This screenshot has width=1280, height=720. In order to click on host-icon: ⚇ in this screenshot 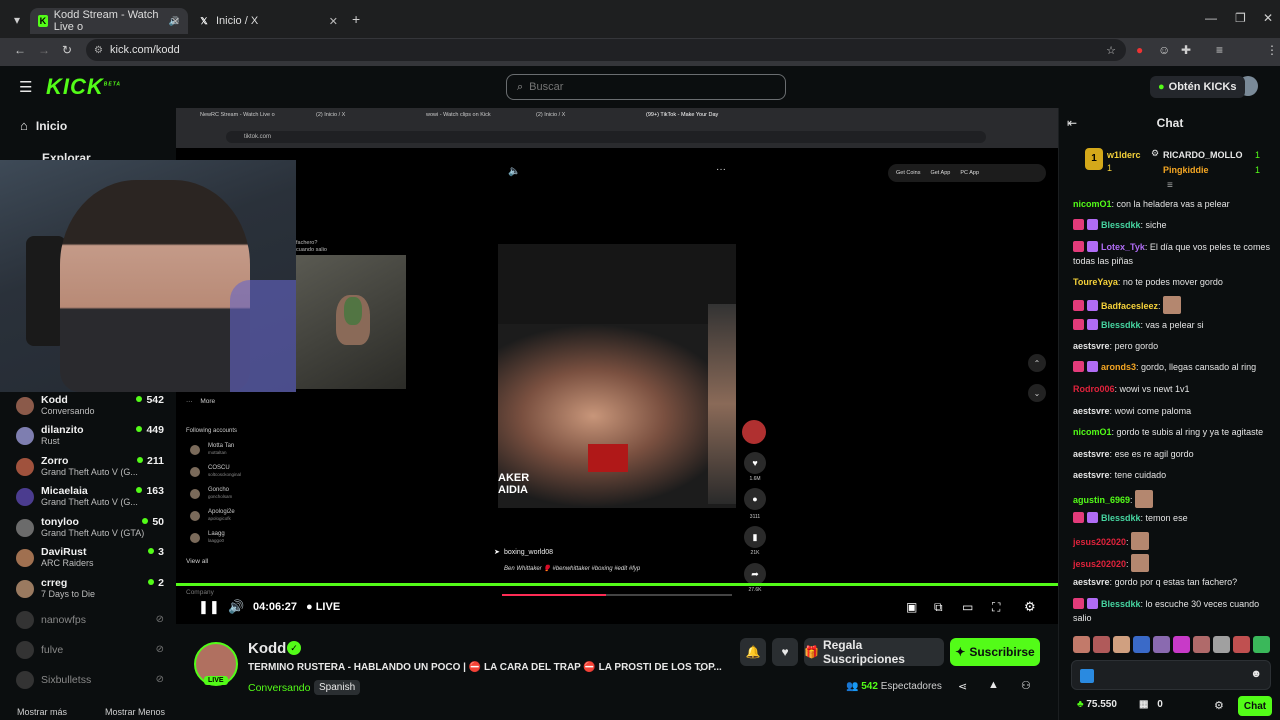, I will do `click(1026, 685)`.